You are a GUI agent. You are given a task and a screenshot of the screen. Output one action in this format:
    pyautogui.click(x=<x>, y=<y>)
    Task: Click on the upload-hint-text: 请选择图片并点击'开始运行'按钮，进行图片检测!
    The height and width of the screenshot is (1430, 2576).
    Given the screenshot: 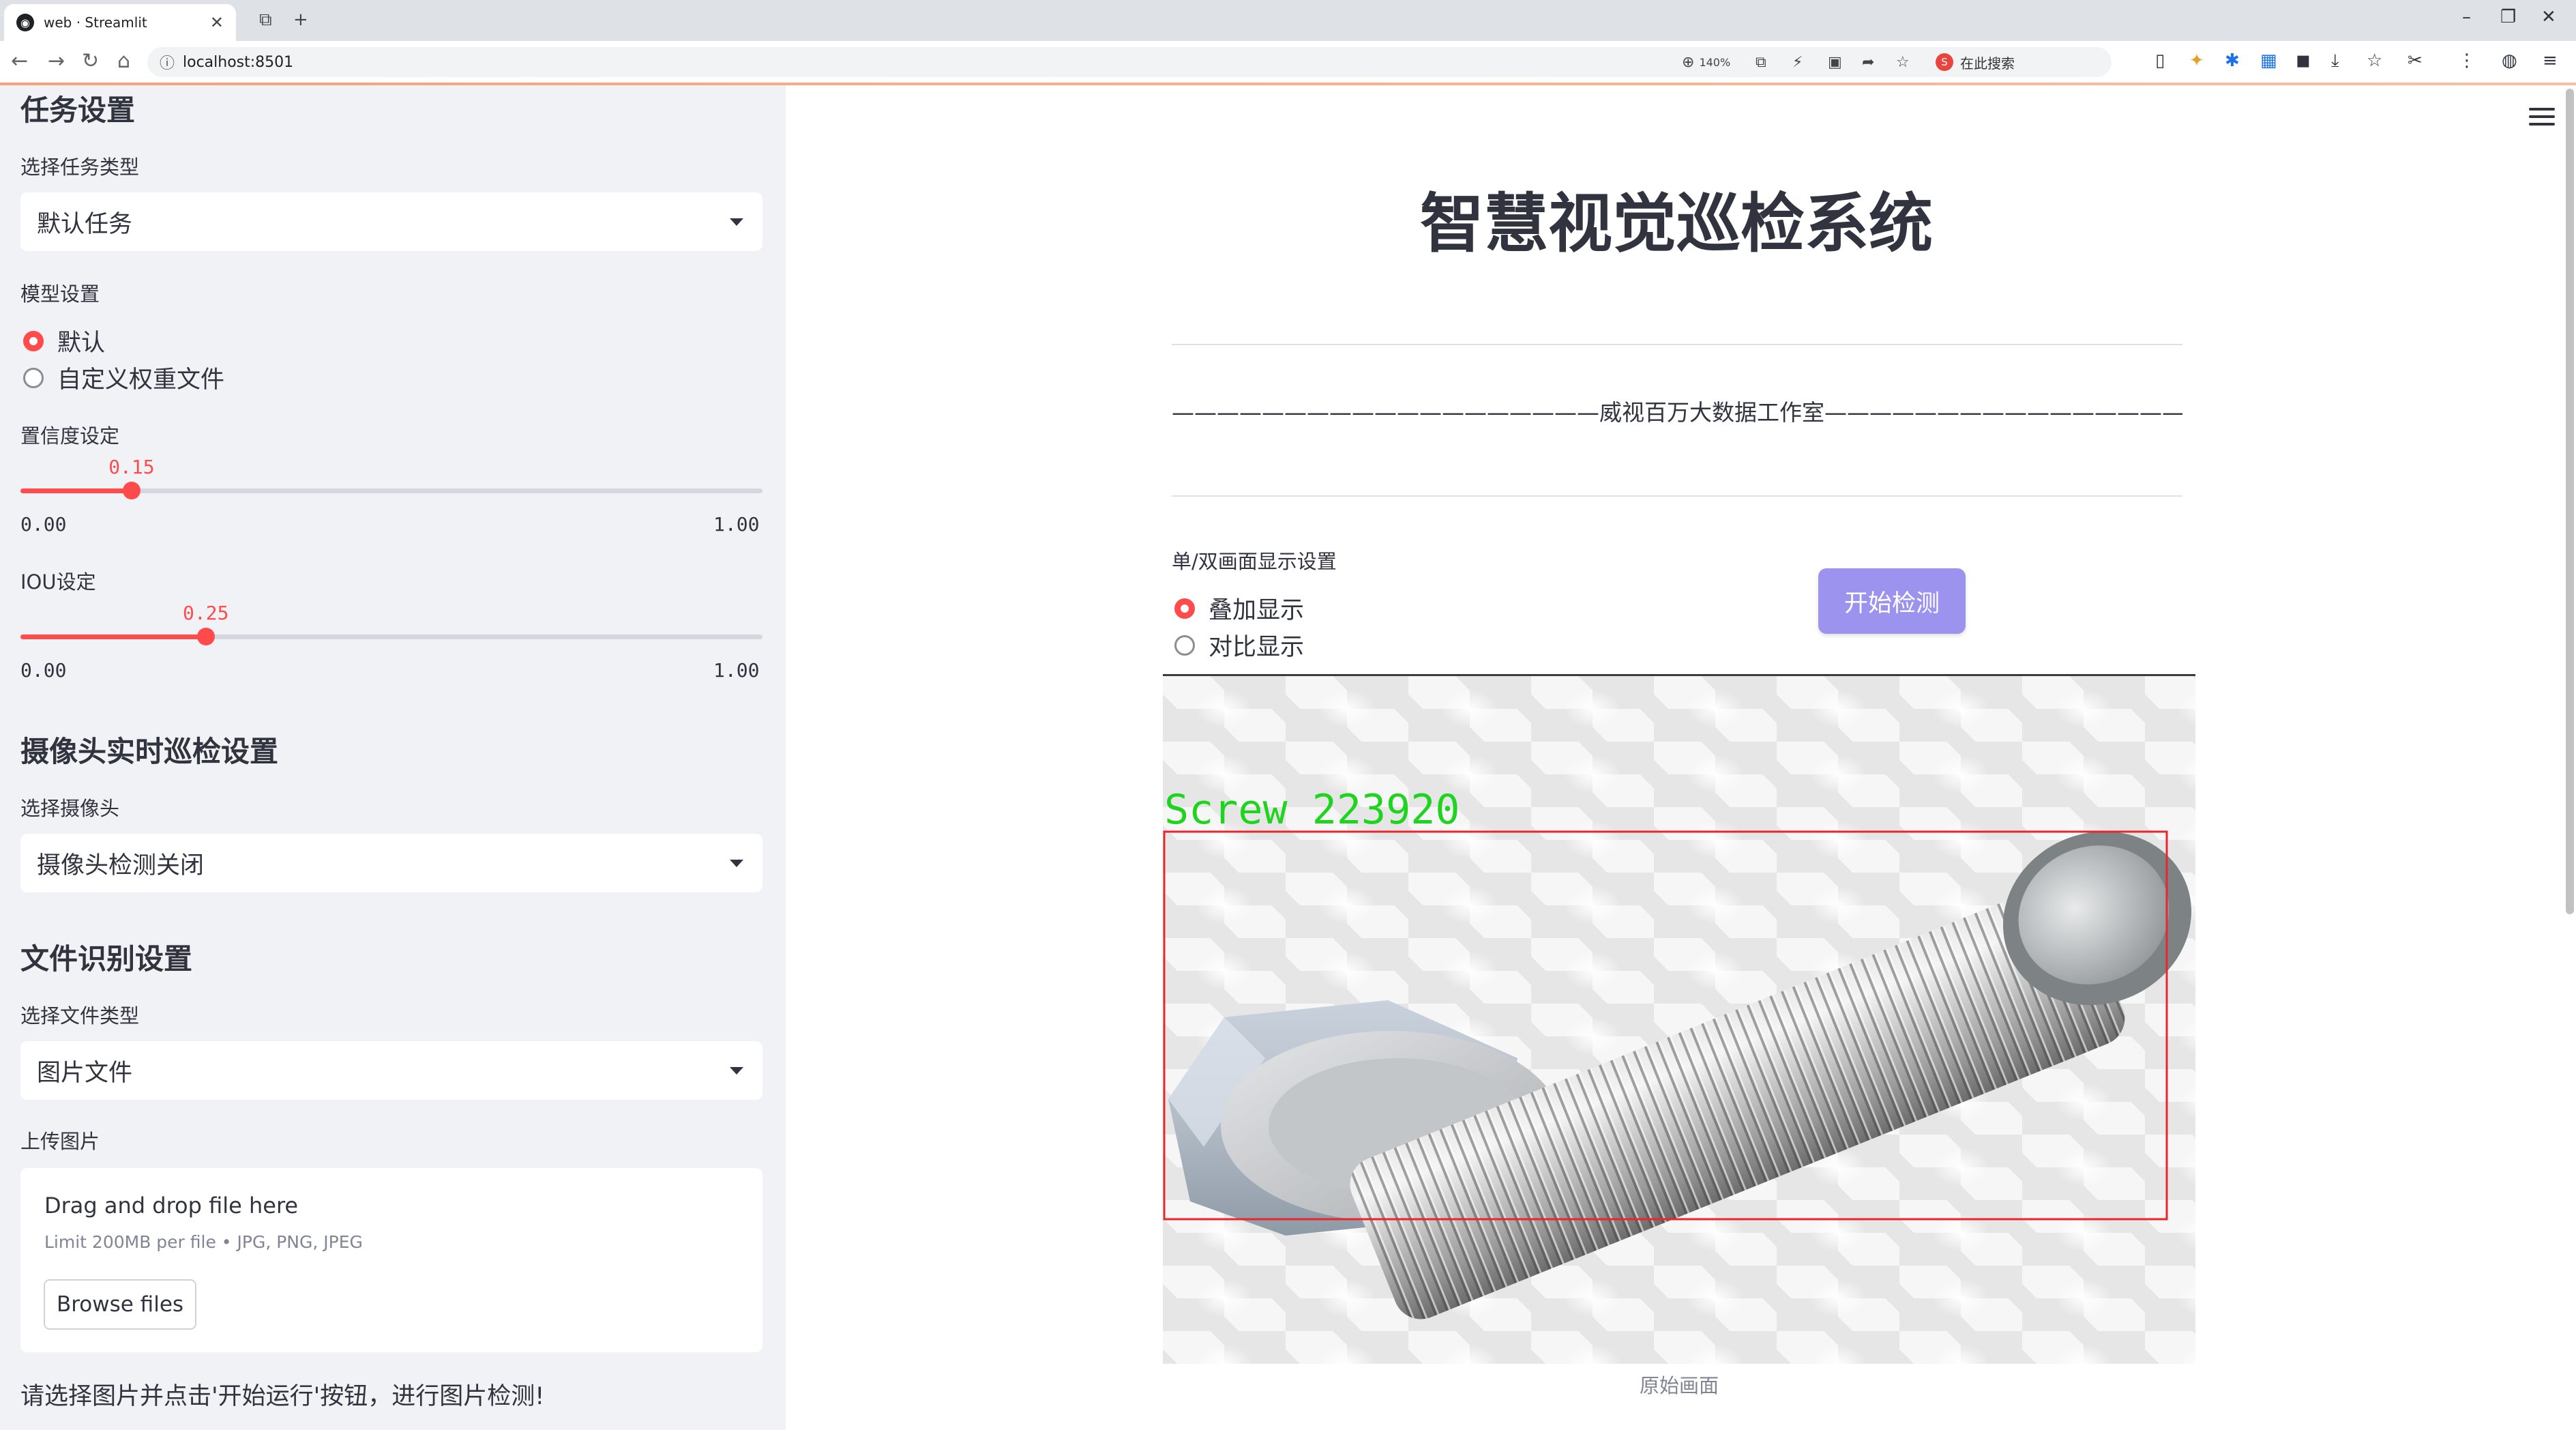 What is the action you would take?
    pyautogui.click(x=282, y=1397)
    